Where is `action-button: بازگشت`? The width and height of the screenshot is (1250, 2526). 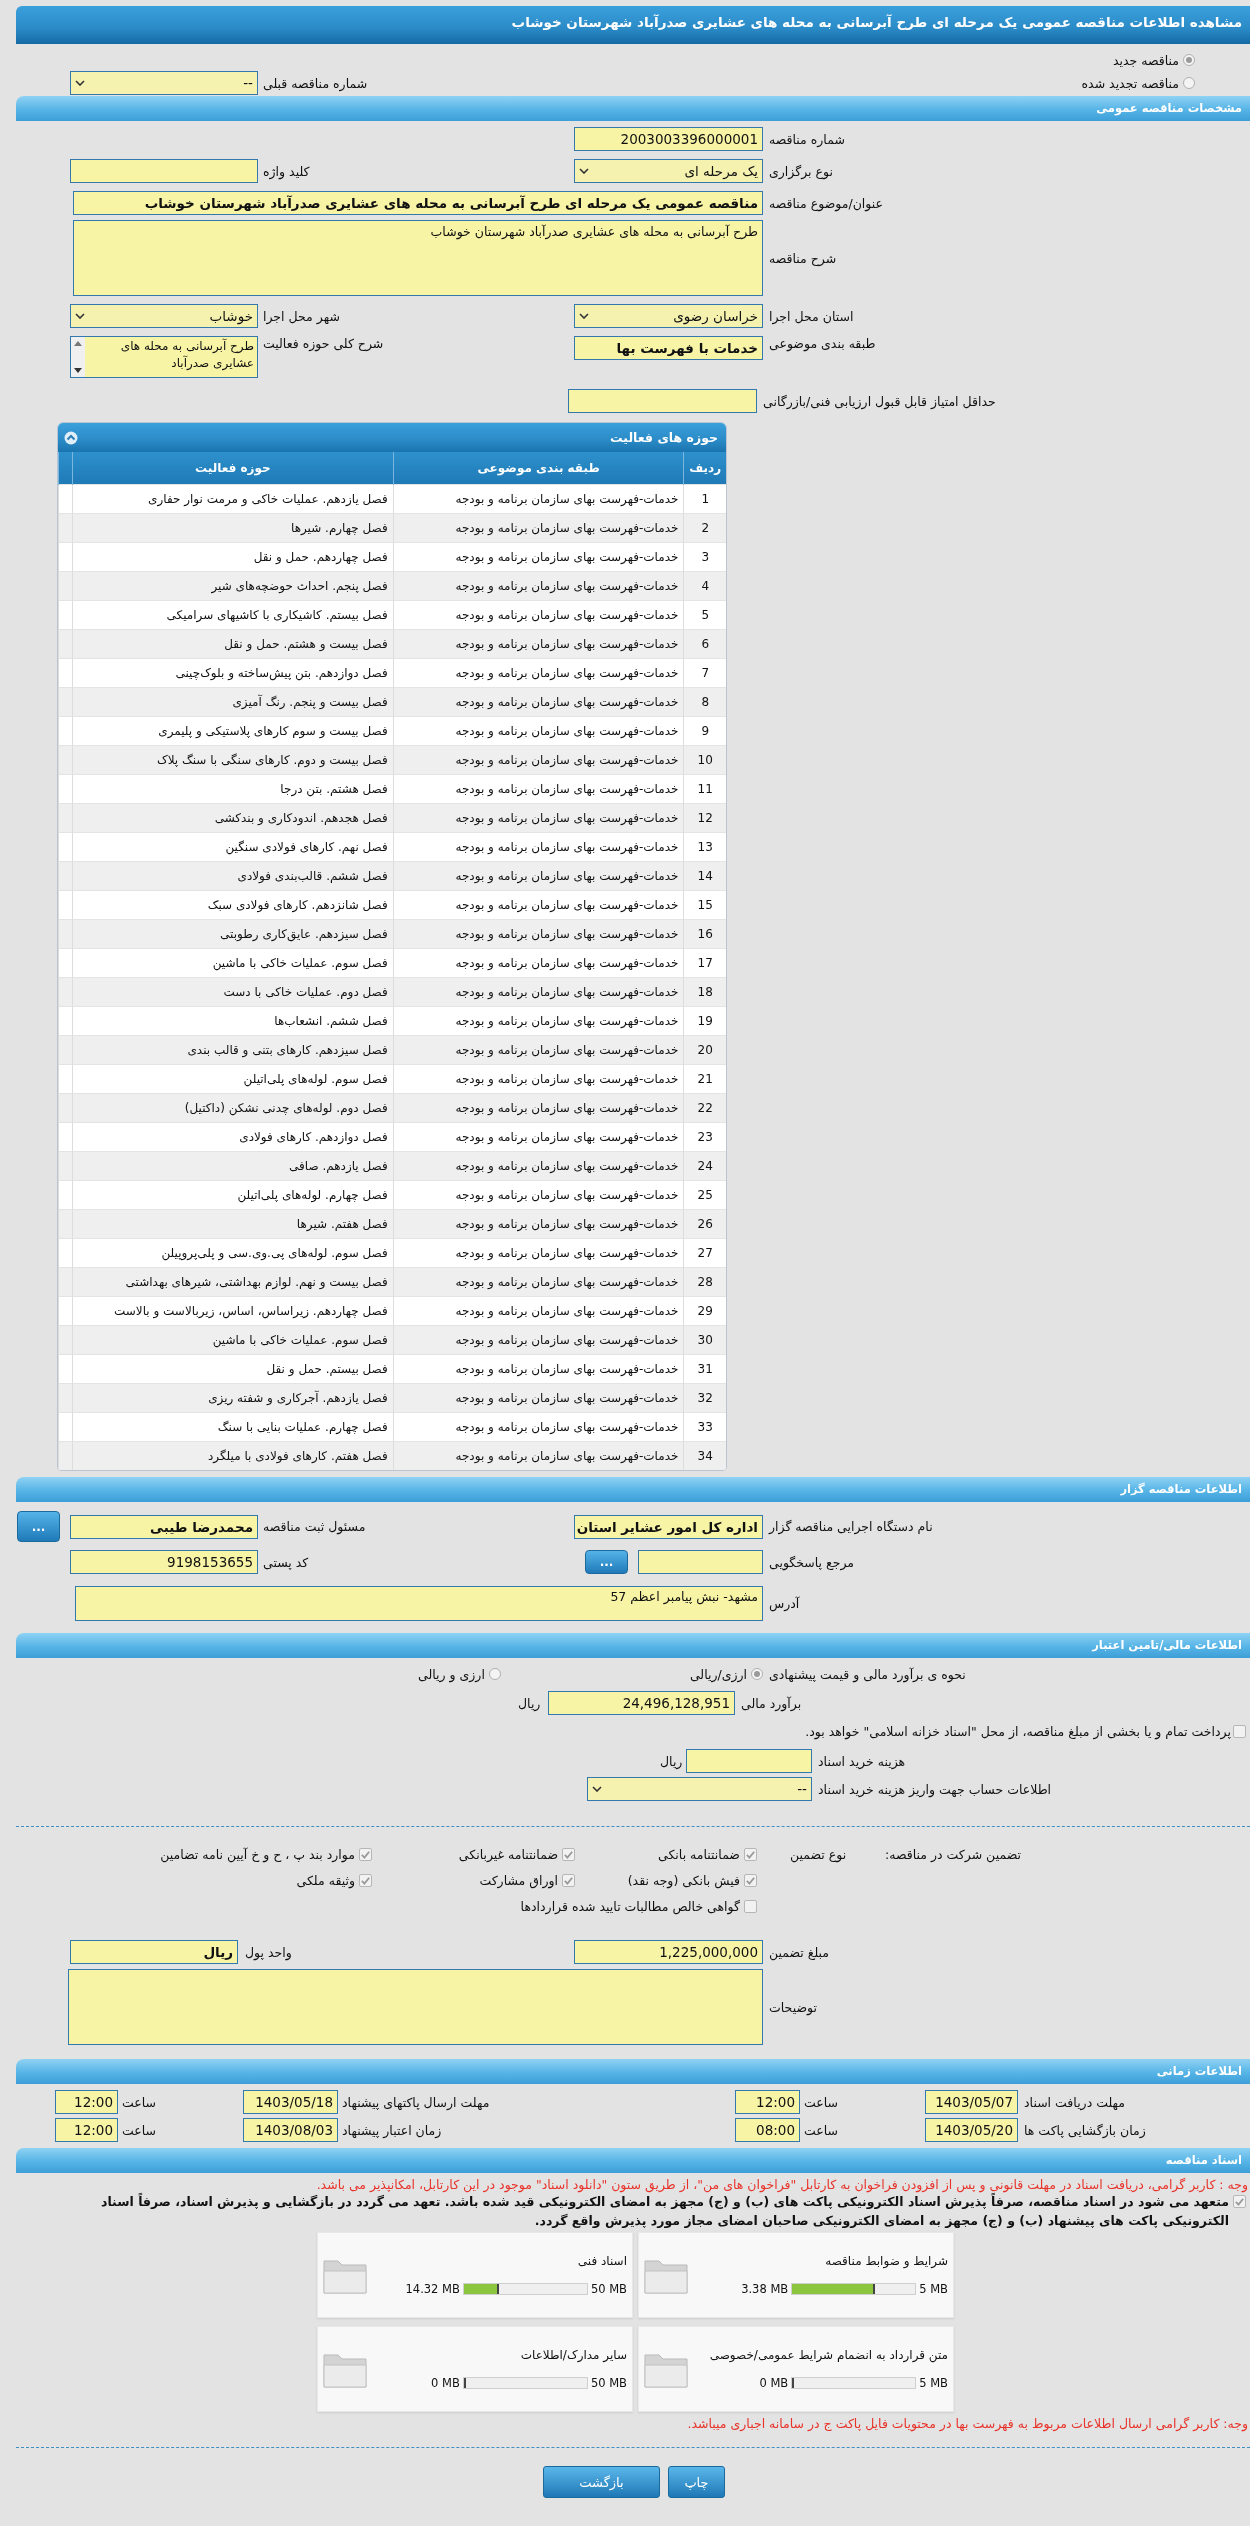
action-button: بازگشت is located at coordinates (601, 2482).